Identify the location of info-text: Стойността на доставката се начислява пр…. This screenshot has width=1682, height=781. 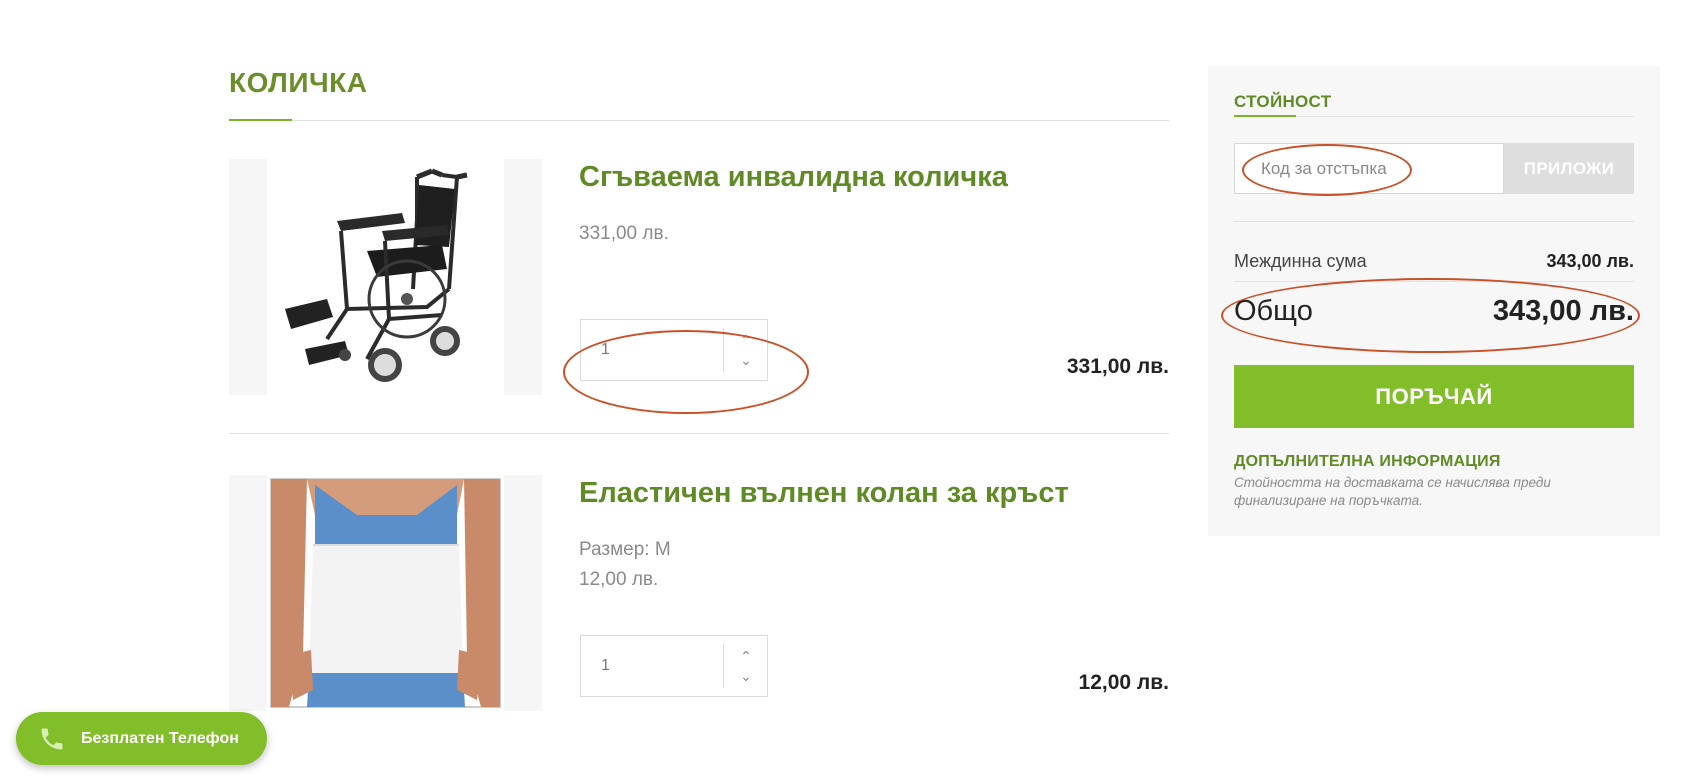
(1392, 491).